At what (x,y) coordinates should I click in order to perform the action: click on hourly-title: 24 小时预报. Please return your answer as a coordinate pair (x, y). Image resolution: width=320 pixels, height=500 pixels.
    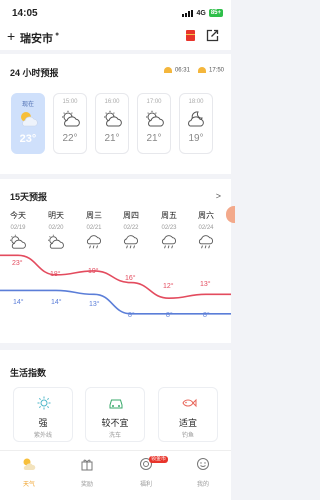
    Looking at the image, I should click on (34, 73).